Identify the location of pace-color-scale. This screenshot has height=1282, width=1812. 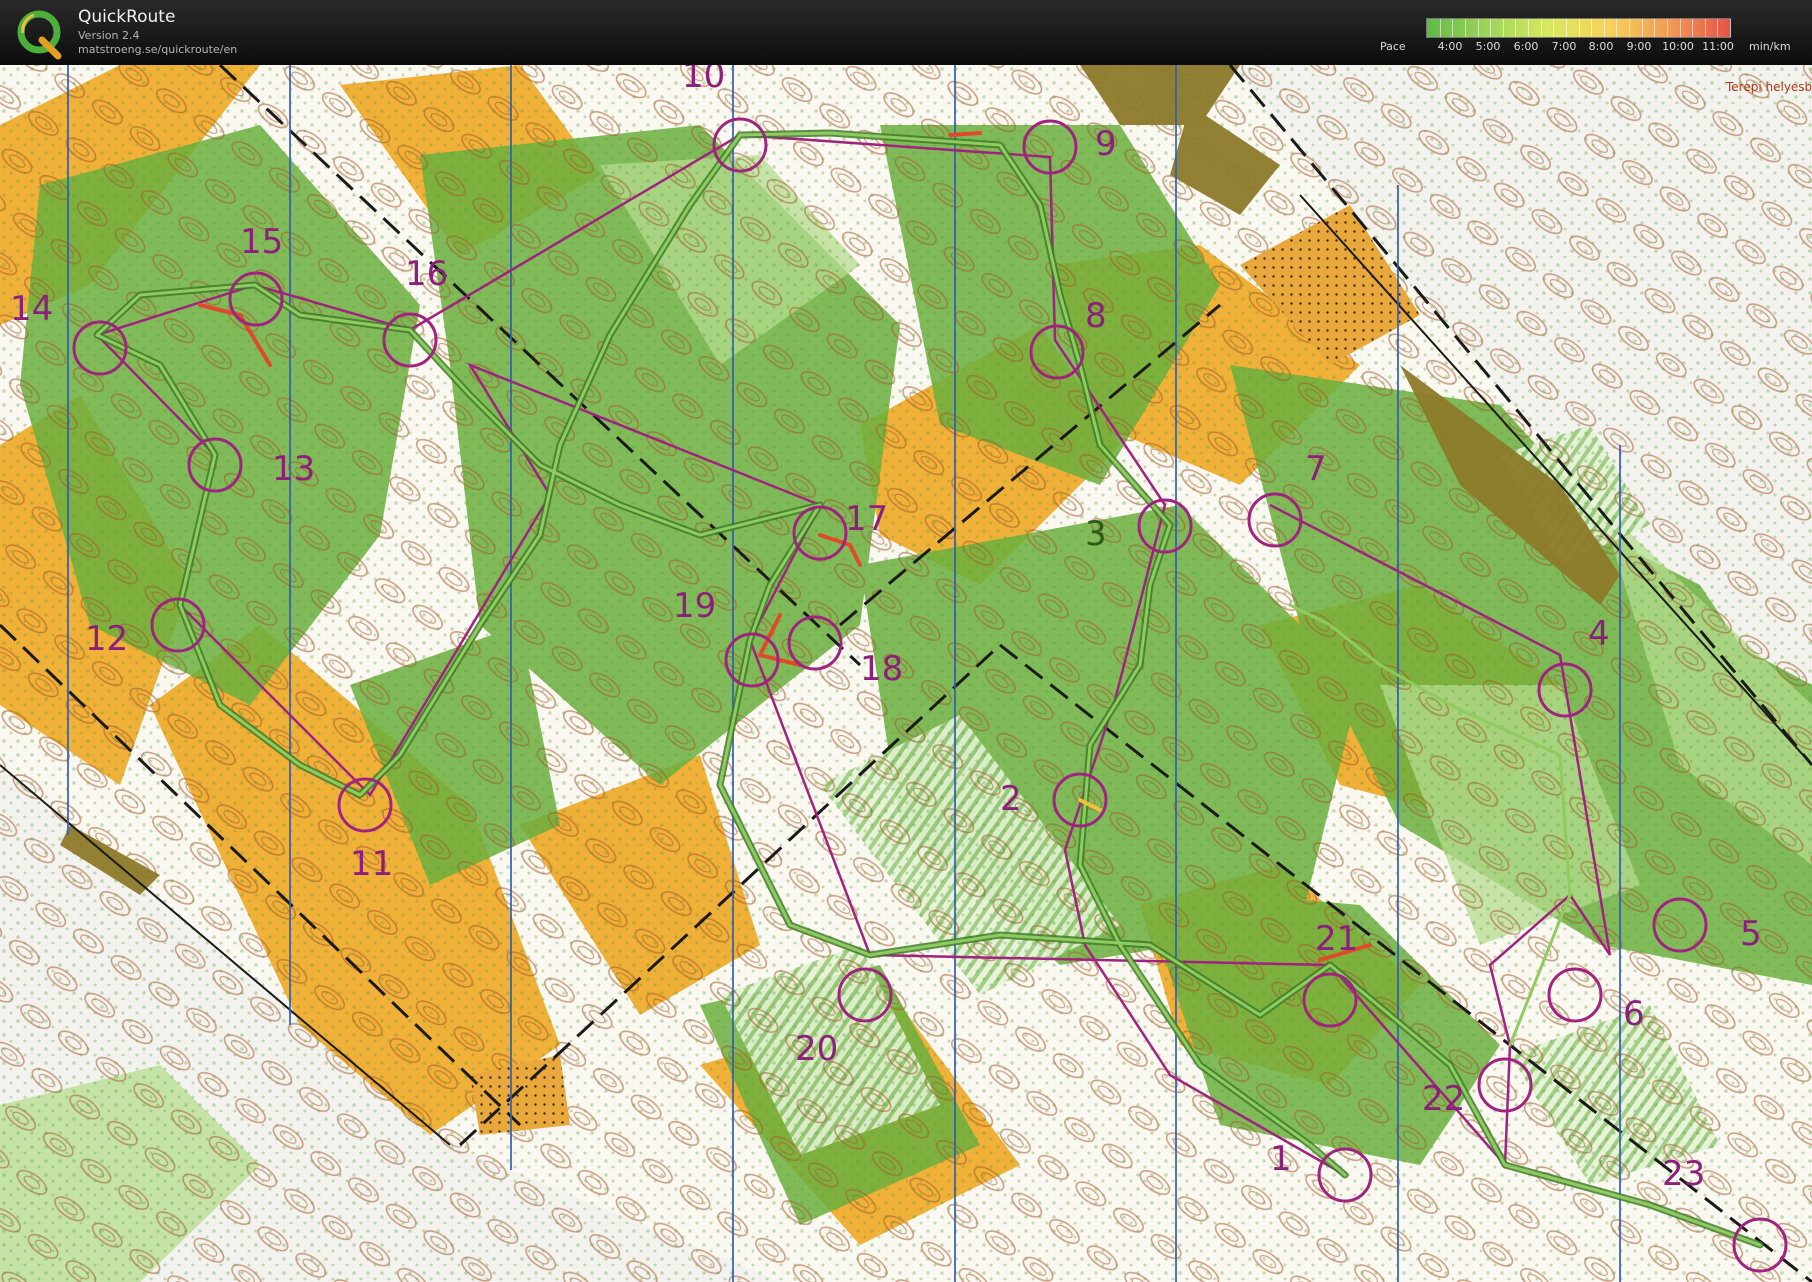
(1578, 28).